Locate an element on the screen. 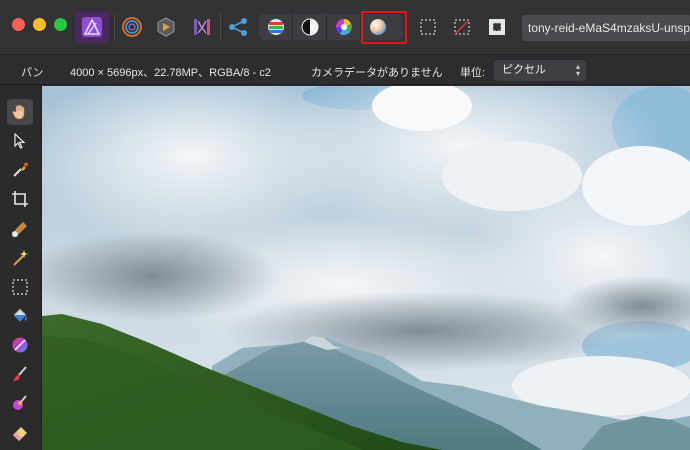  tone-icon is located at coordinates (309, 27).